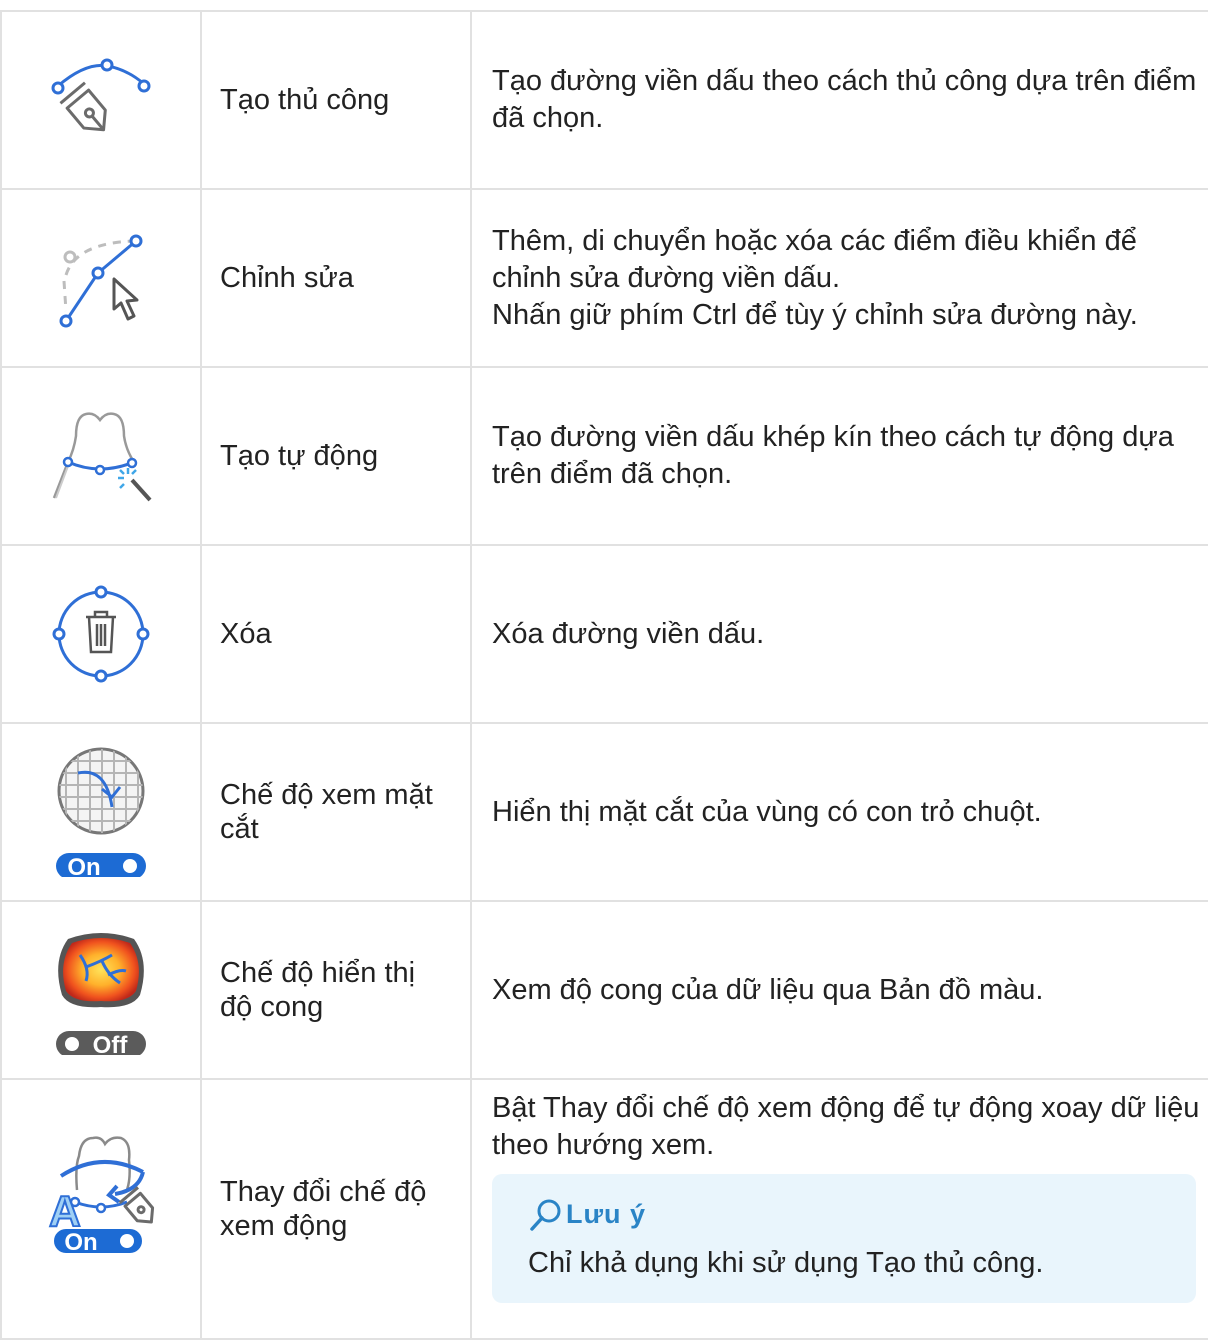  I want to click on tool-description: Xem độ cong của dữ liệu qua Bản đồ màu., so click(839, 990).